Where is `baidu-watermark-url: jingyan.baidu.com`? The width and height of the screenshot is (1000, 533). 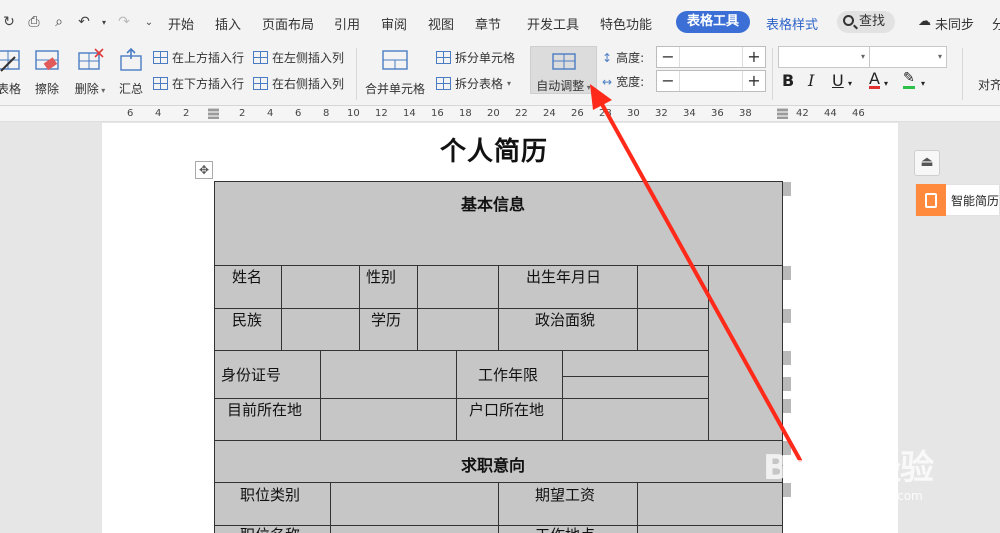
baidu-watermark-url: jingyan.baidu.com is located at coordinates (867, 496).